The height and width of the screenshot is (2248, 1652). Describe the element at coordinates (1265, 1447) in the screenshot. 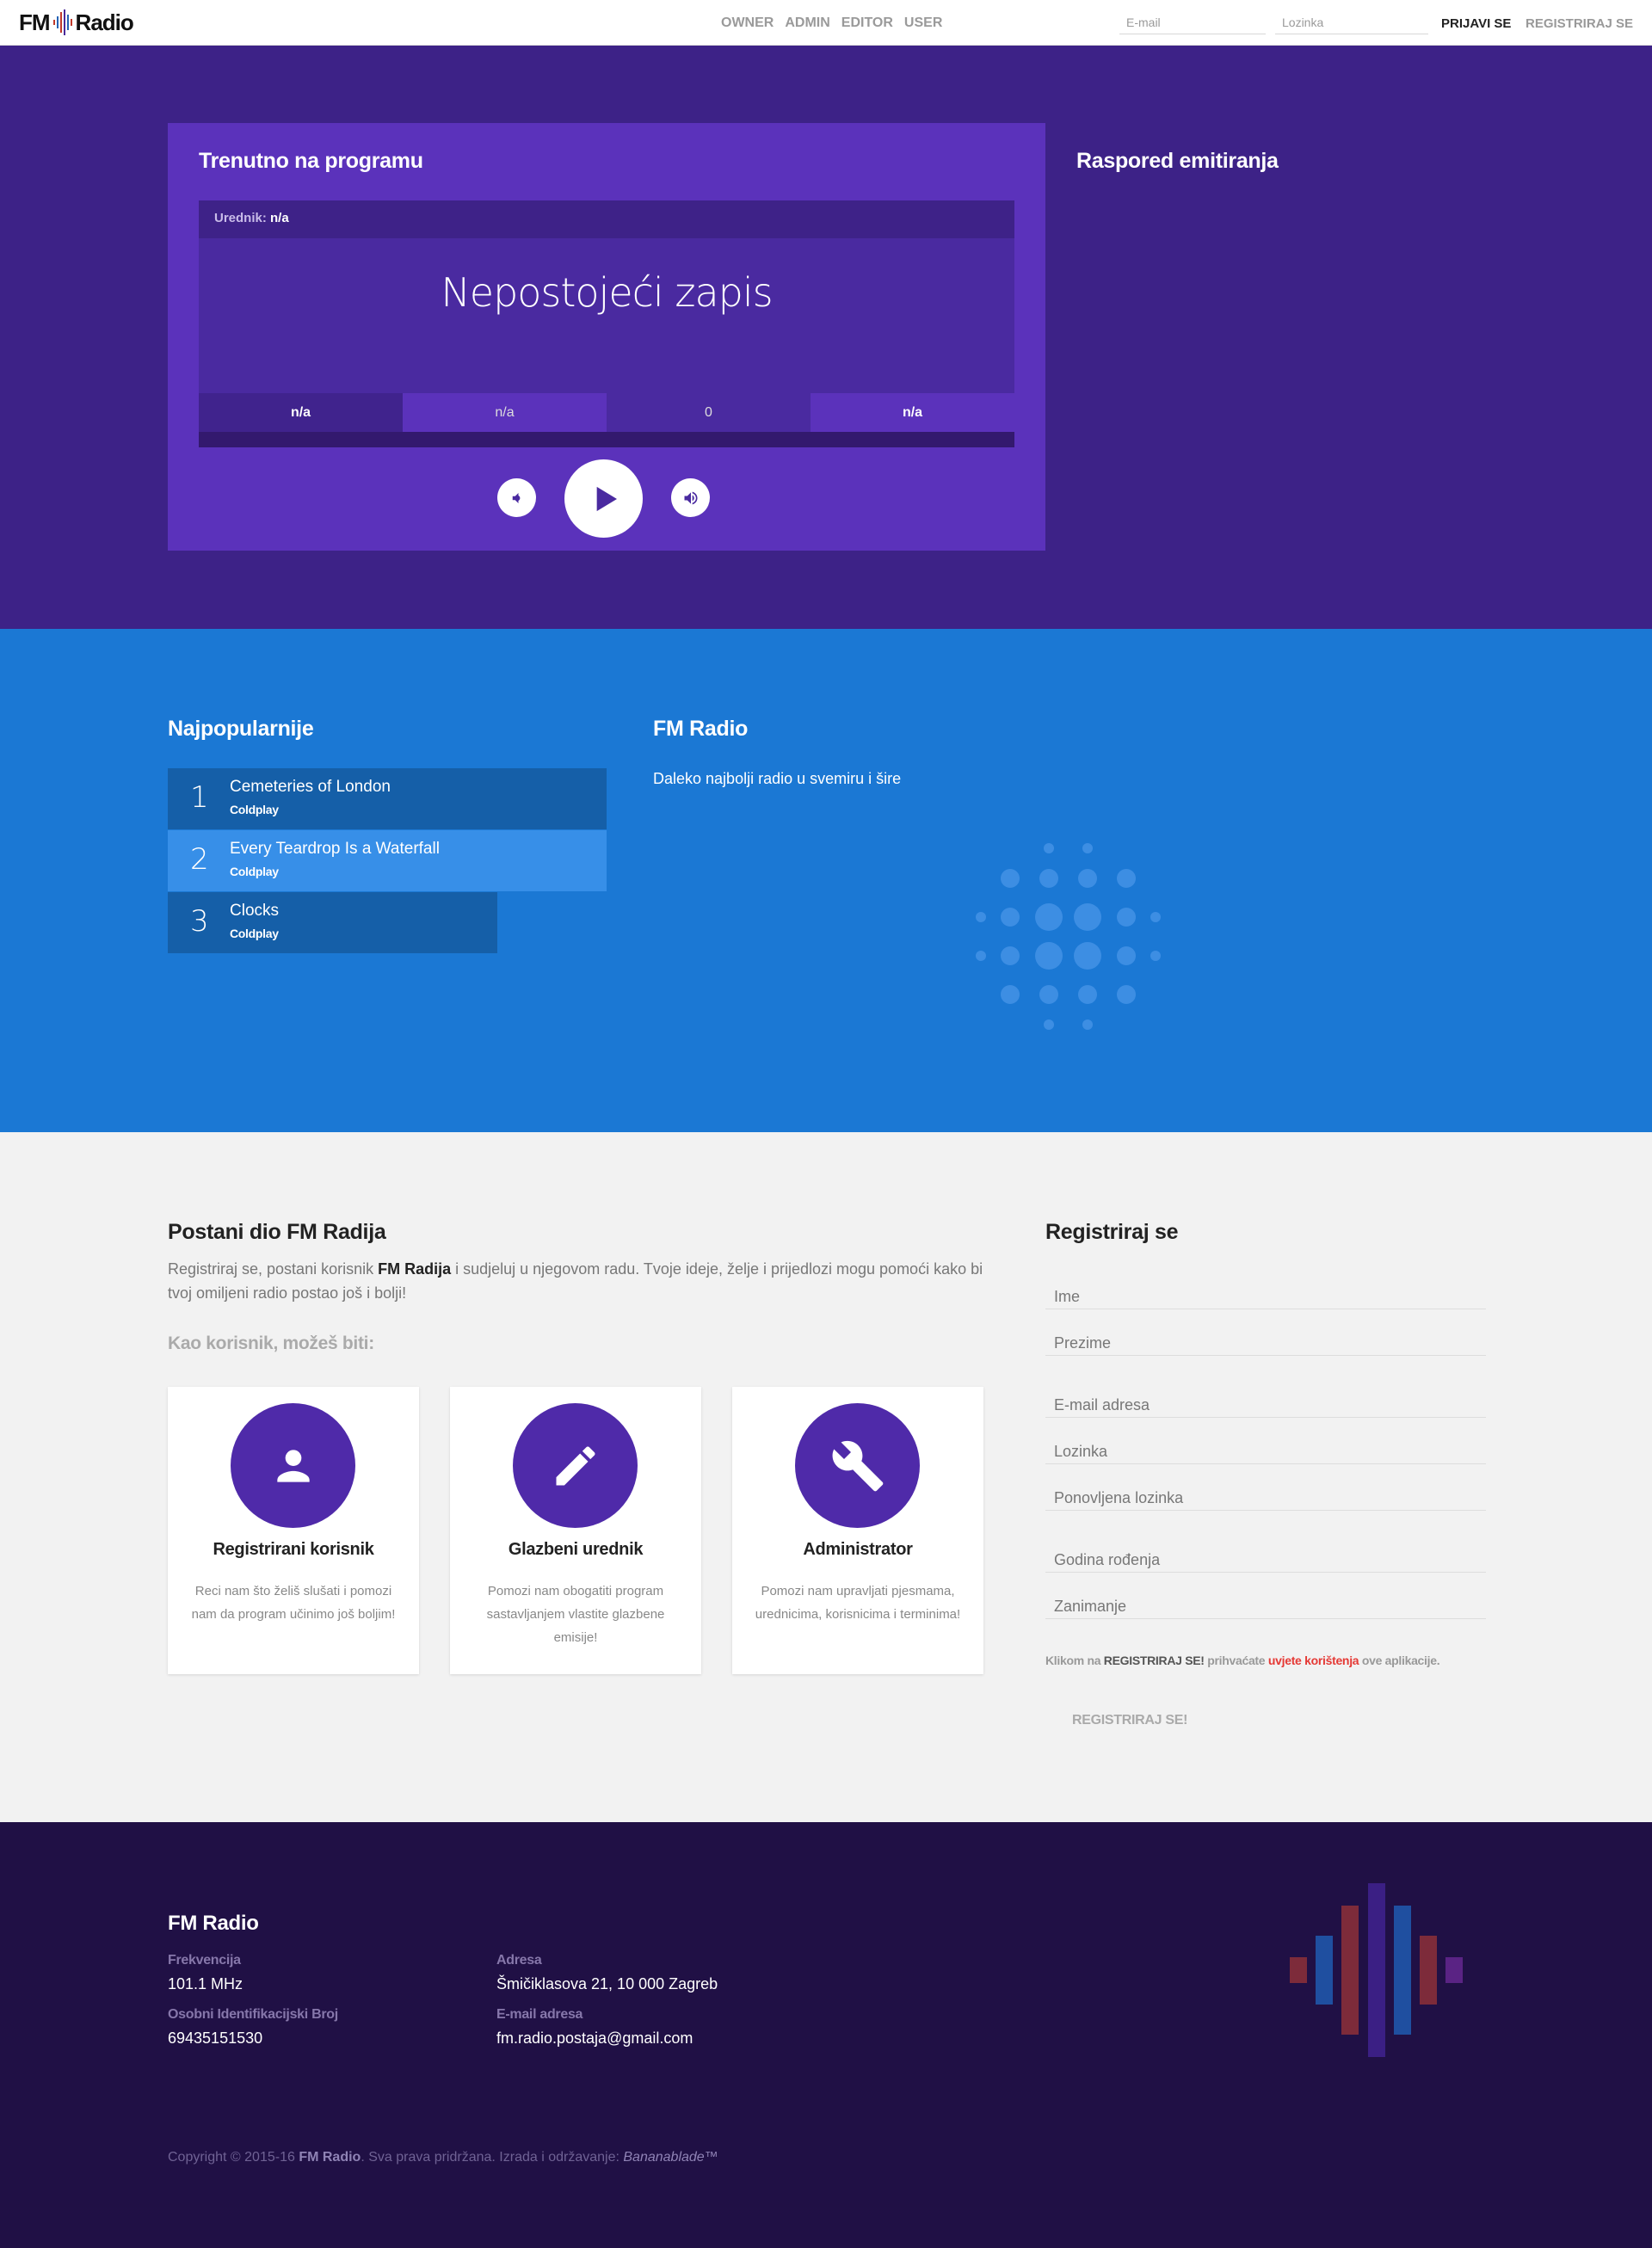

I see `password-field` at that location.